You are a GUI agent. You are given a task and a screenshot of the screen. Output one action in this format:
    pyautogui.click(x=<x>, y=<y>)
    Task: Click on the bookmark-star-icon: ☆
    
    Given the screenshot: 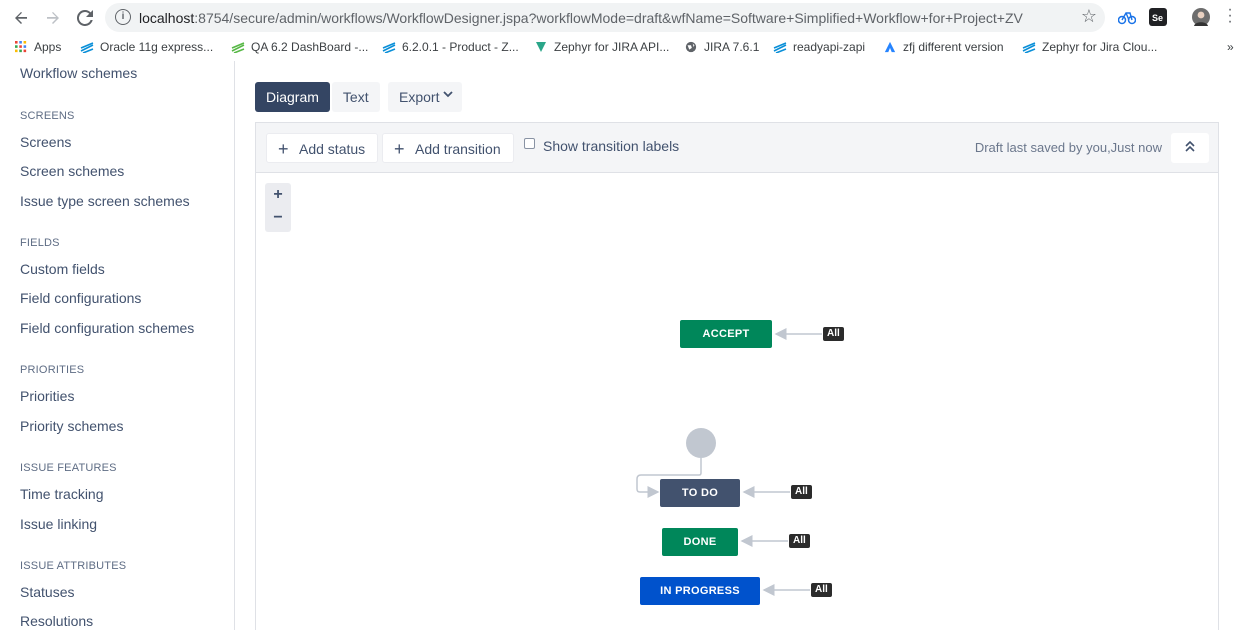 What is the action you would take?
    pyautogui.click(x=1089, y=16)
    